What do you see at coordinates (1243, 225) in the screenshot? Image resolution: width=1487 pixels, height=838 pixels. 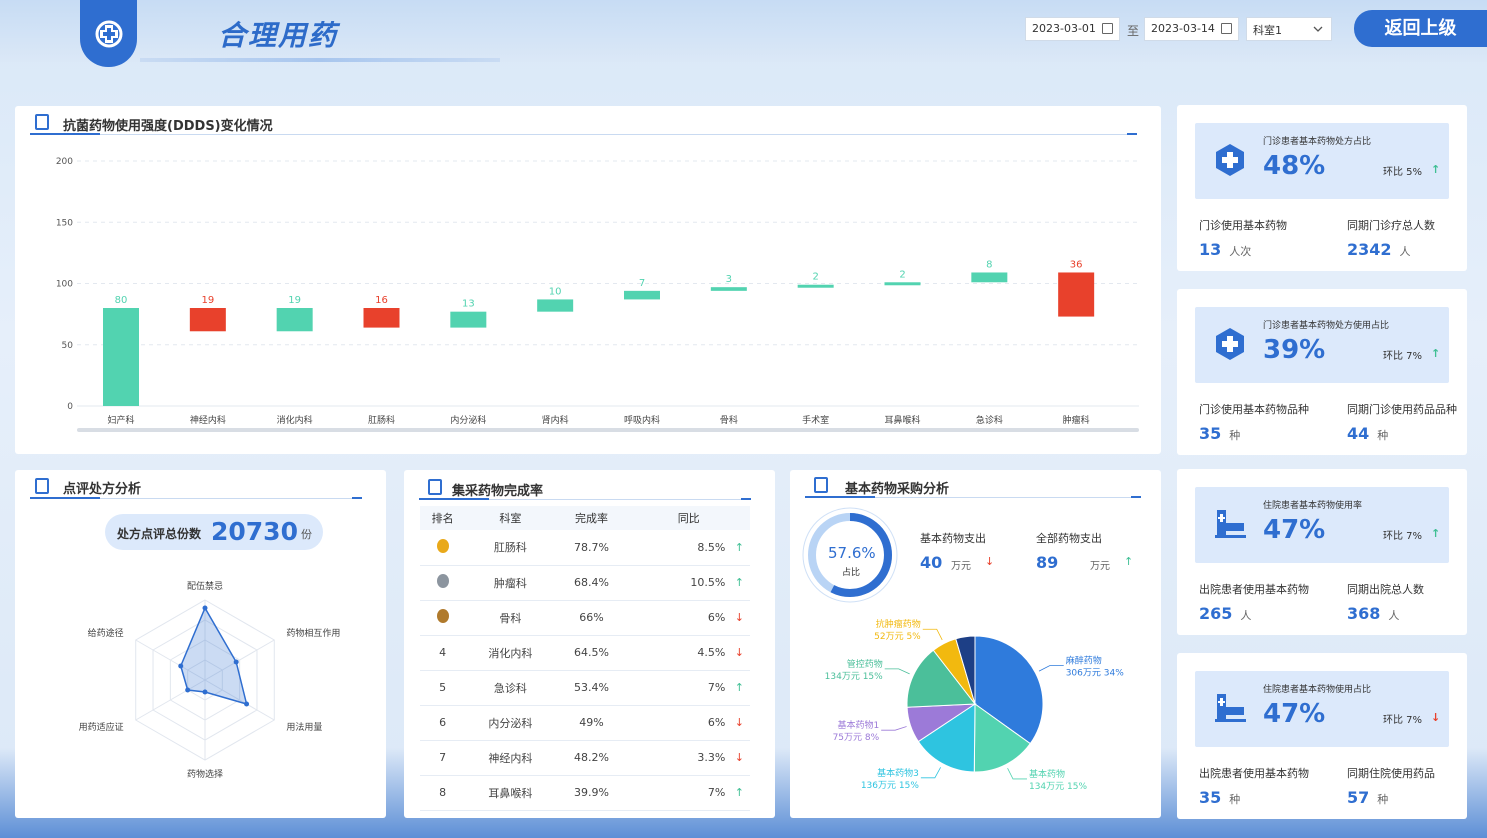 I see `kpi-left-label: 门诊使用基本药物` at bounding box center [1243, 225].